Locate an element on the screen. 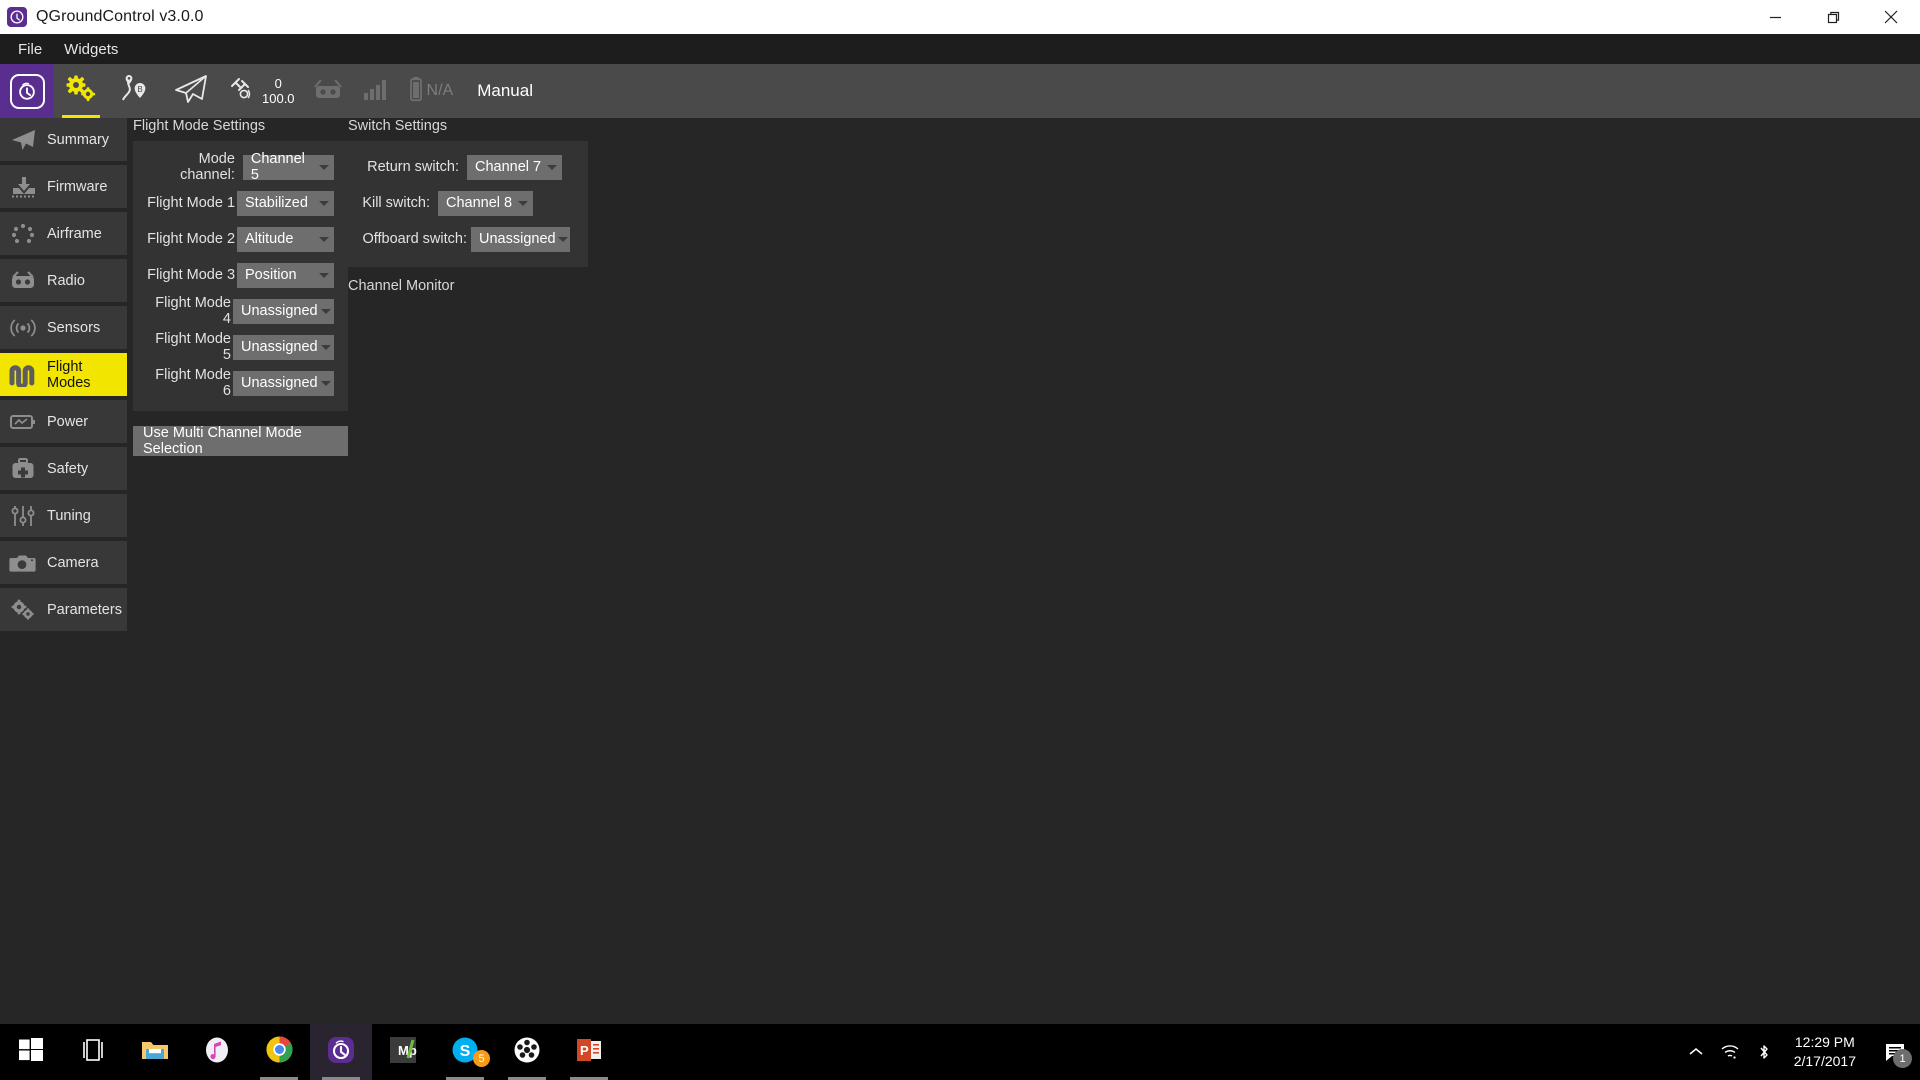 Image resolution: width=1920 pixels, height=1080 pixels. sidebar-item-label: Airframe is located at coordinates (74, 233).